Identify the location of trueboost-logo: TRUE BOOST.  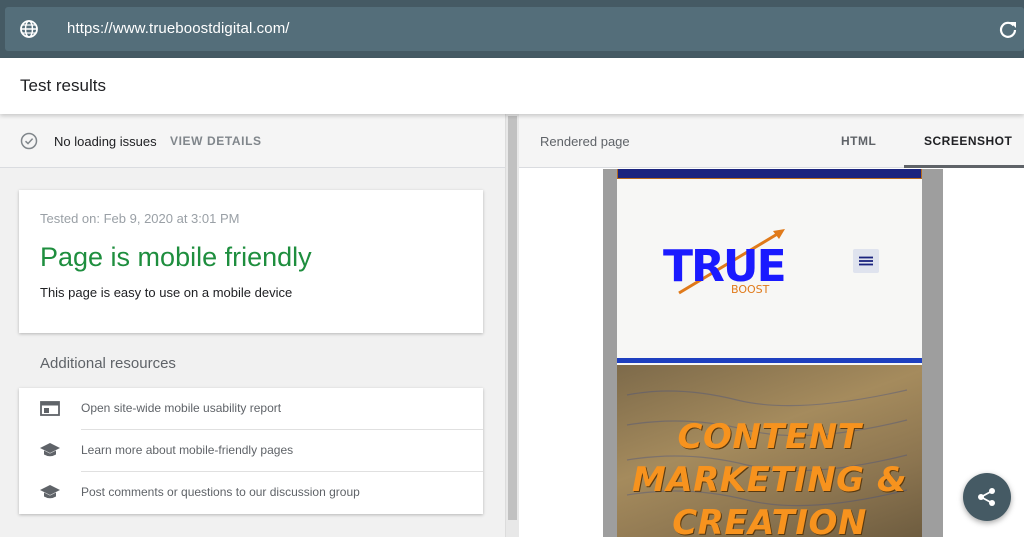
(725, 262).